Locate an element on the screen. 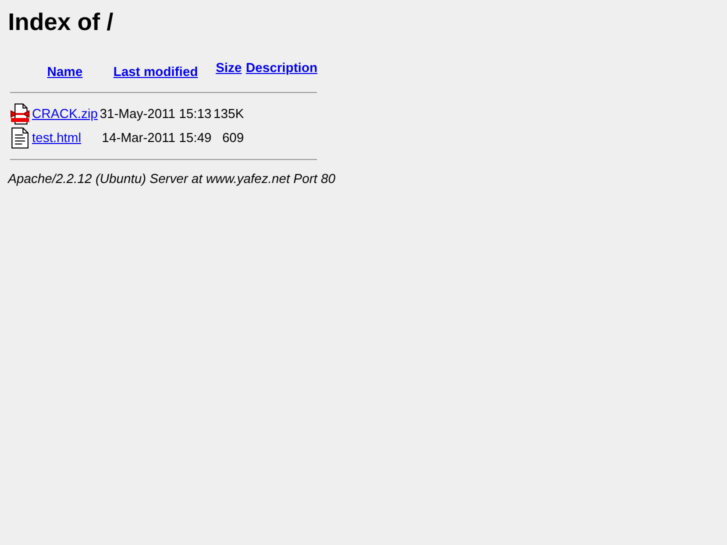 The width and height of the screenshot is (727, 545). modified-date: 31-May-2011 15:13 is located at coordinates (156, 113).